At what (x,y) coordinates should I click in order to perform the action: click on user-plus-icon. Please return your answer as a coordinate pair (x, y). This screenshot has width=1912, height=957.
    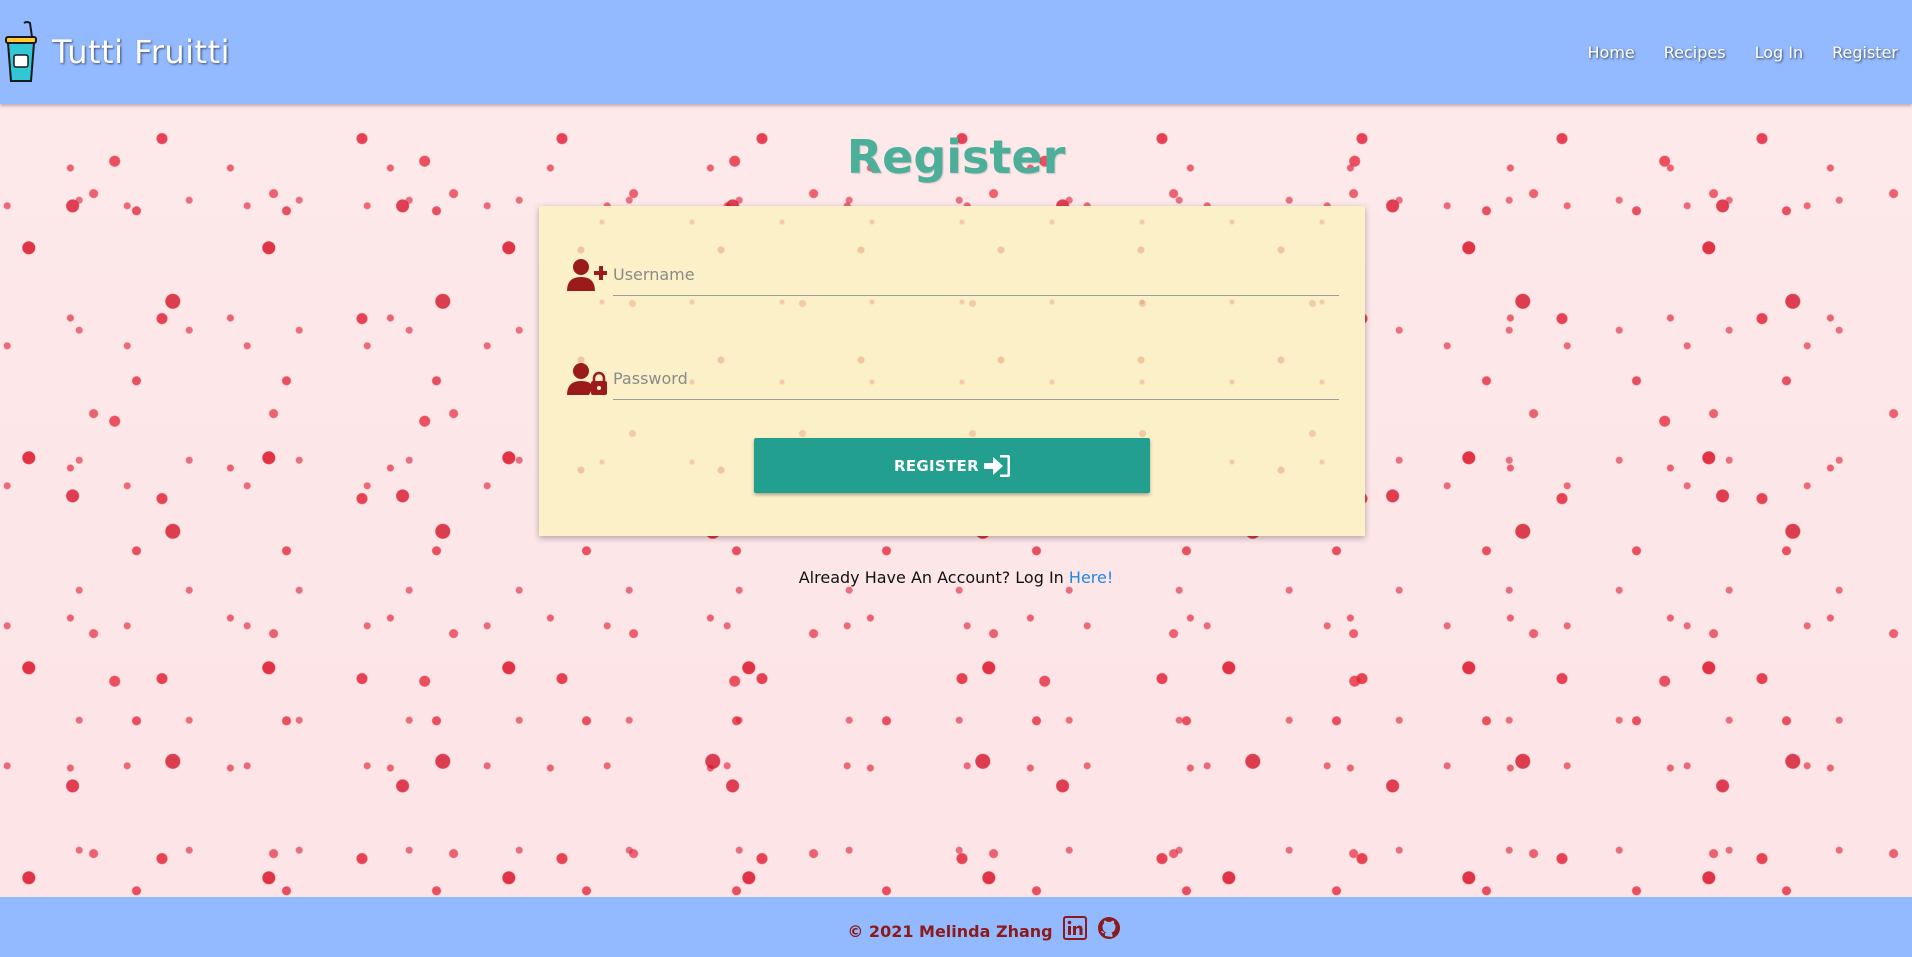
    Looking at the image, I should click on (587, 275).